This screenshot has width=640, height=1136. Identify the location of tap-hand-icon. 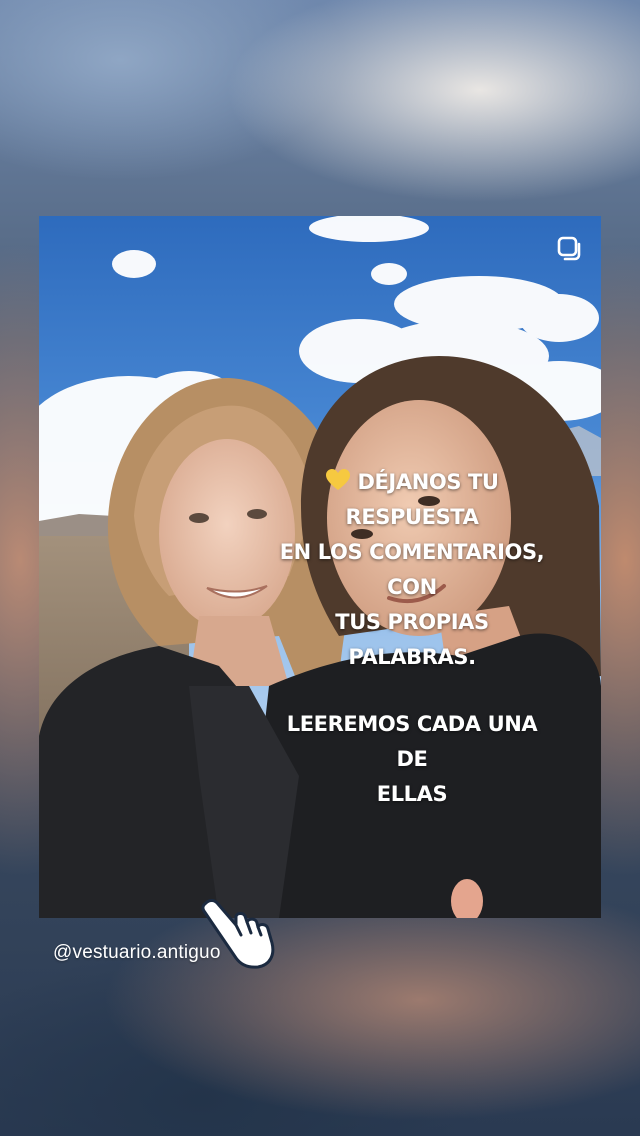
(238, 934).